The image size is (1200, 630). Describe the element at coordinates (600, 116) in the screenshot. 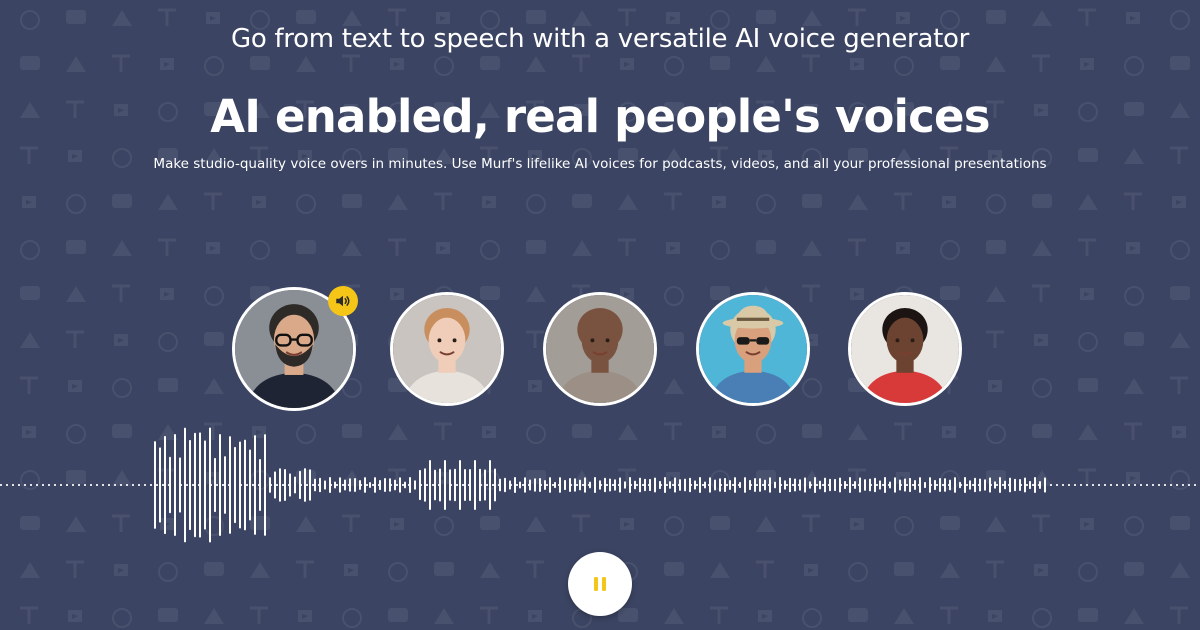

I see `hero-heading: AI enabled, real people's voices` at that location.